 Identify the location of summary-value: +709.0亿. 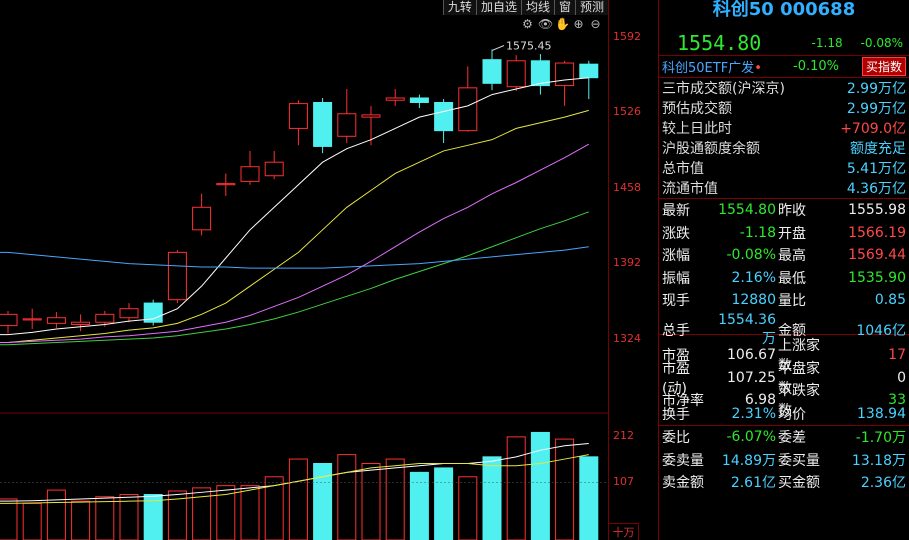
(873, 129).